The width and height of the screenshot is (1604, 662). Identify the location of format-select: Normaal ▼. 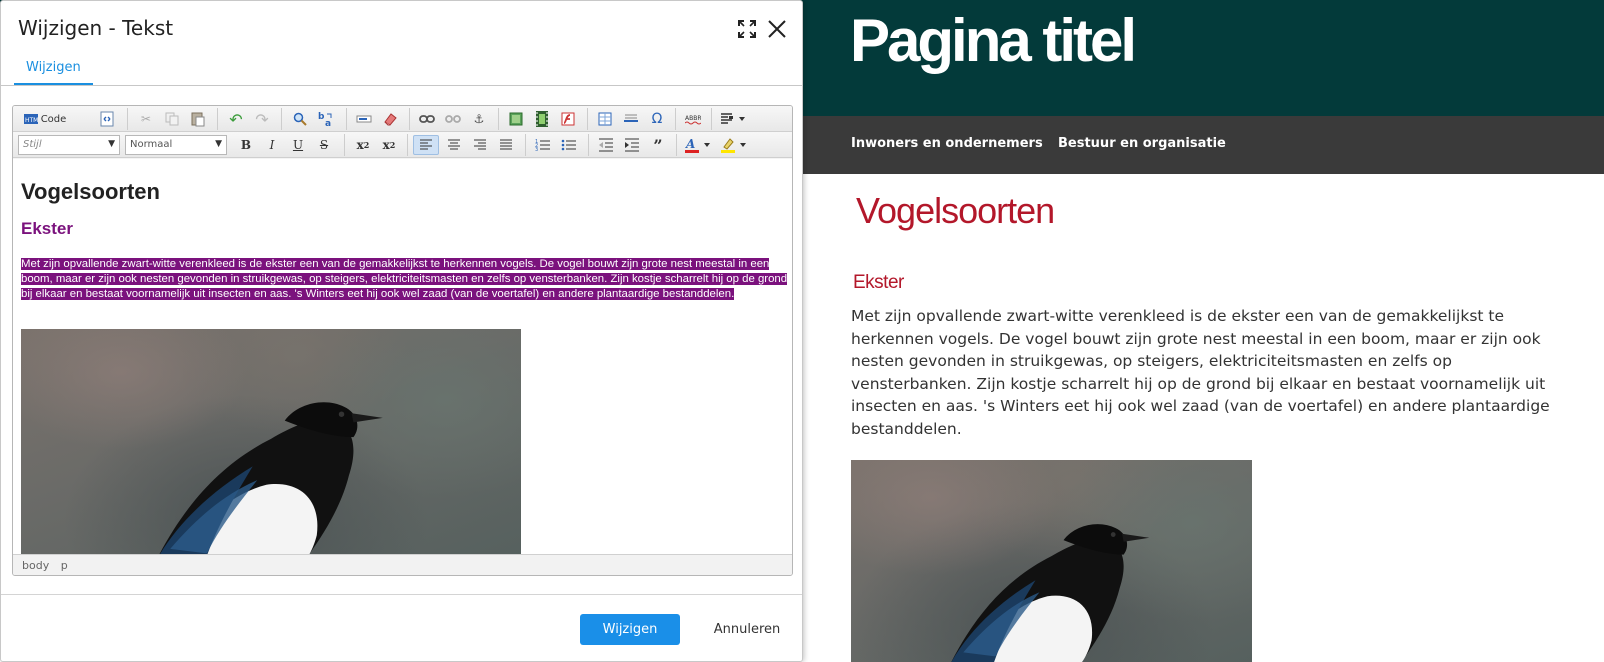
(176, 145).